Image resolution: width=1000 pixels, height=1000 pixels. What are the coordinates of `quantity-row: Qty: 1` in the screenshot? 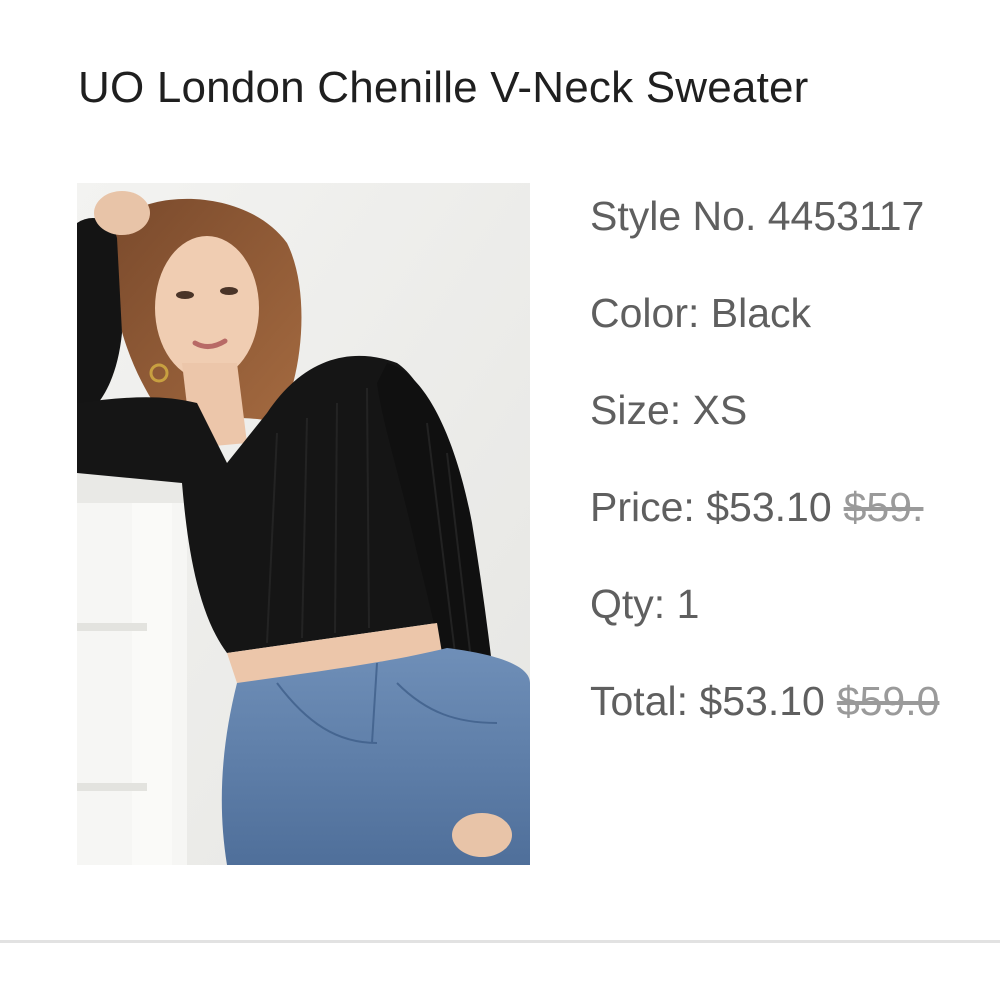 It's located at (795, 604).